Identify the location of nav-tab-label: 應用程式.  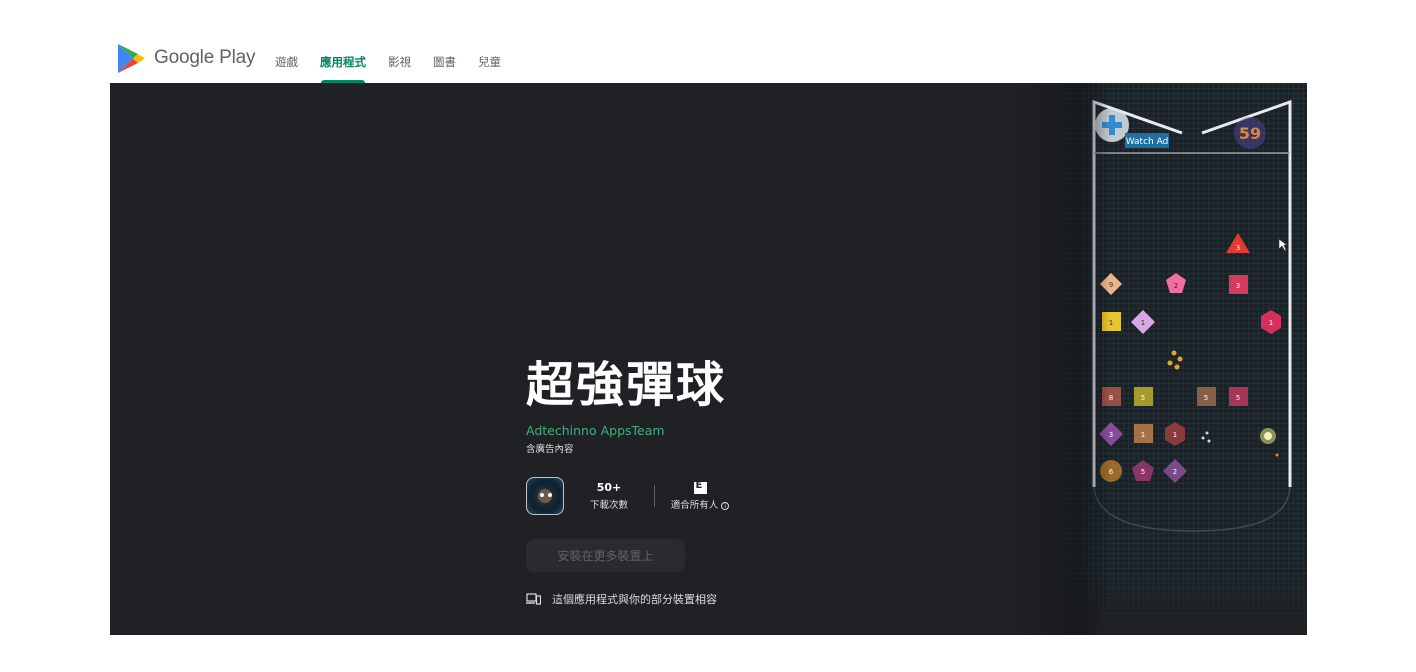
(343, 61).